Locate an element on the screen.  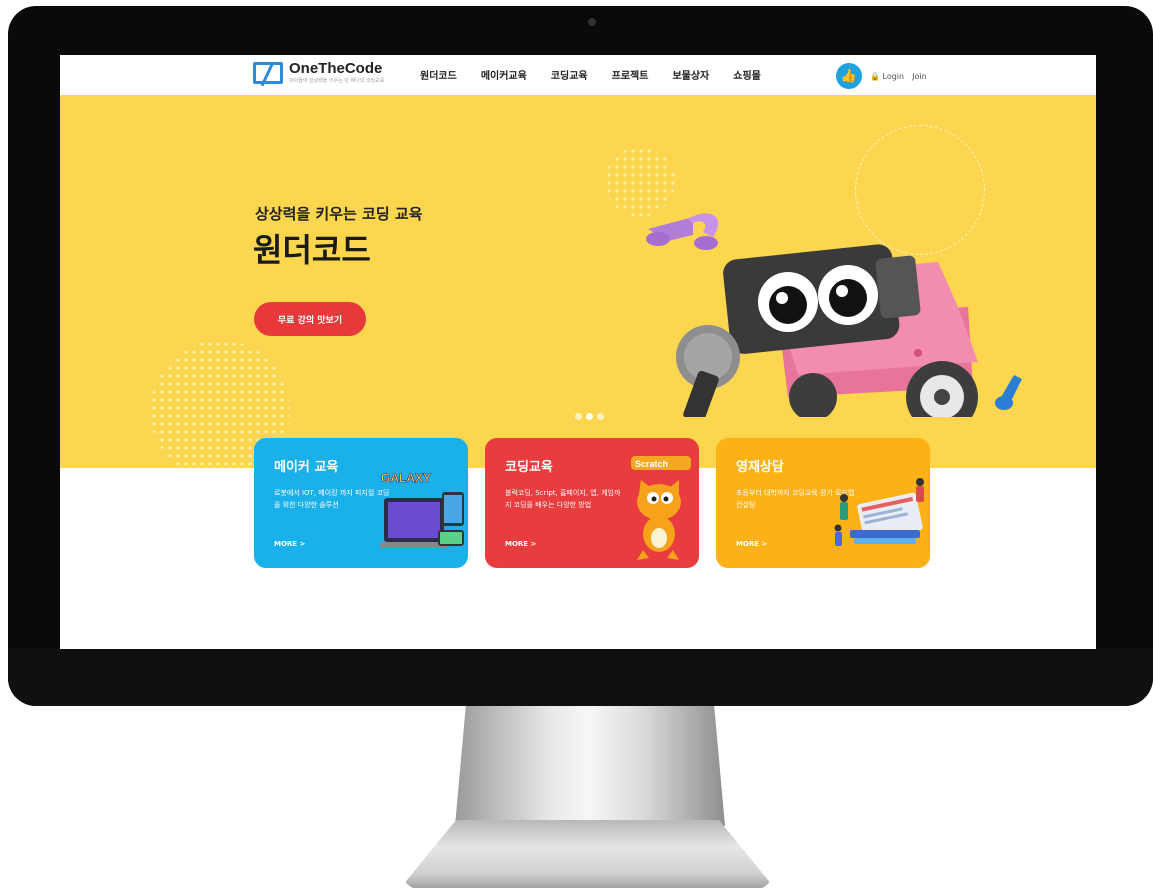
login-link: 🔒 Login is located at coordinates (887, 76).